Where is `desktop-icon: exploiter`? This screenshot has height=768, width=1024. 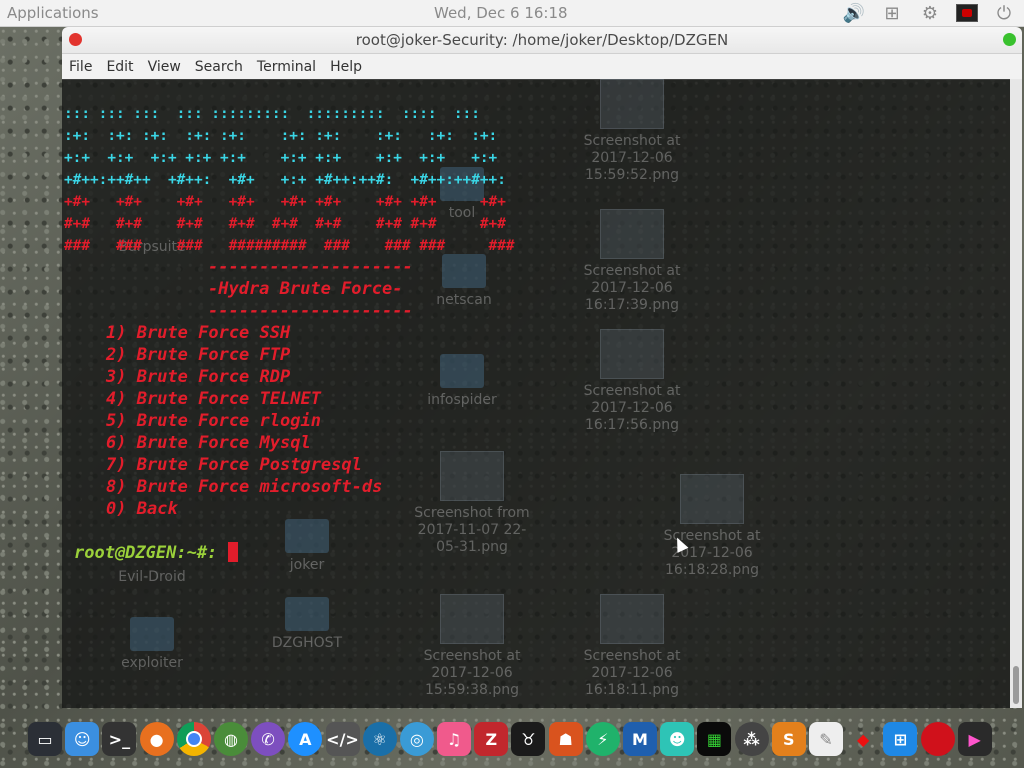
desktop-icon: exploiter is located at coordinates (152, 644).